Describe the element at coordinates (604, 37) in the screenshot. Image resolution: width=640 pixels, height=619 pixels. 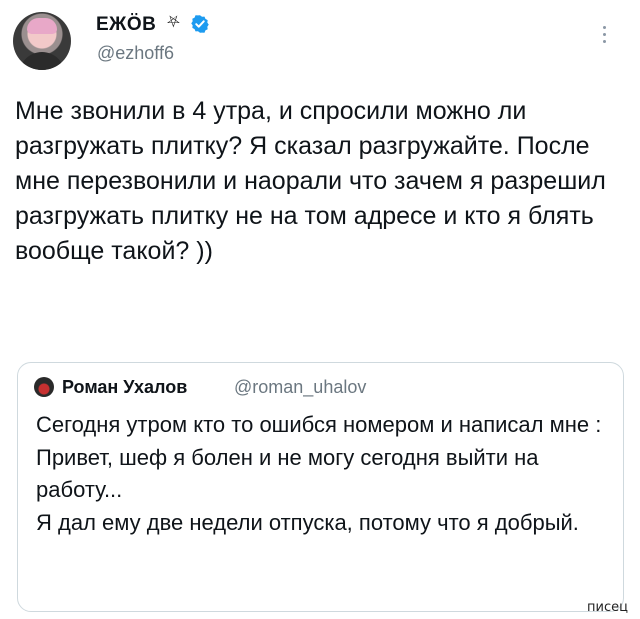
I see `more-options-icon` at that location.